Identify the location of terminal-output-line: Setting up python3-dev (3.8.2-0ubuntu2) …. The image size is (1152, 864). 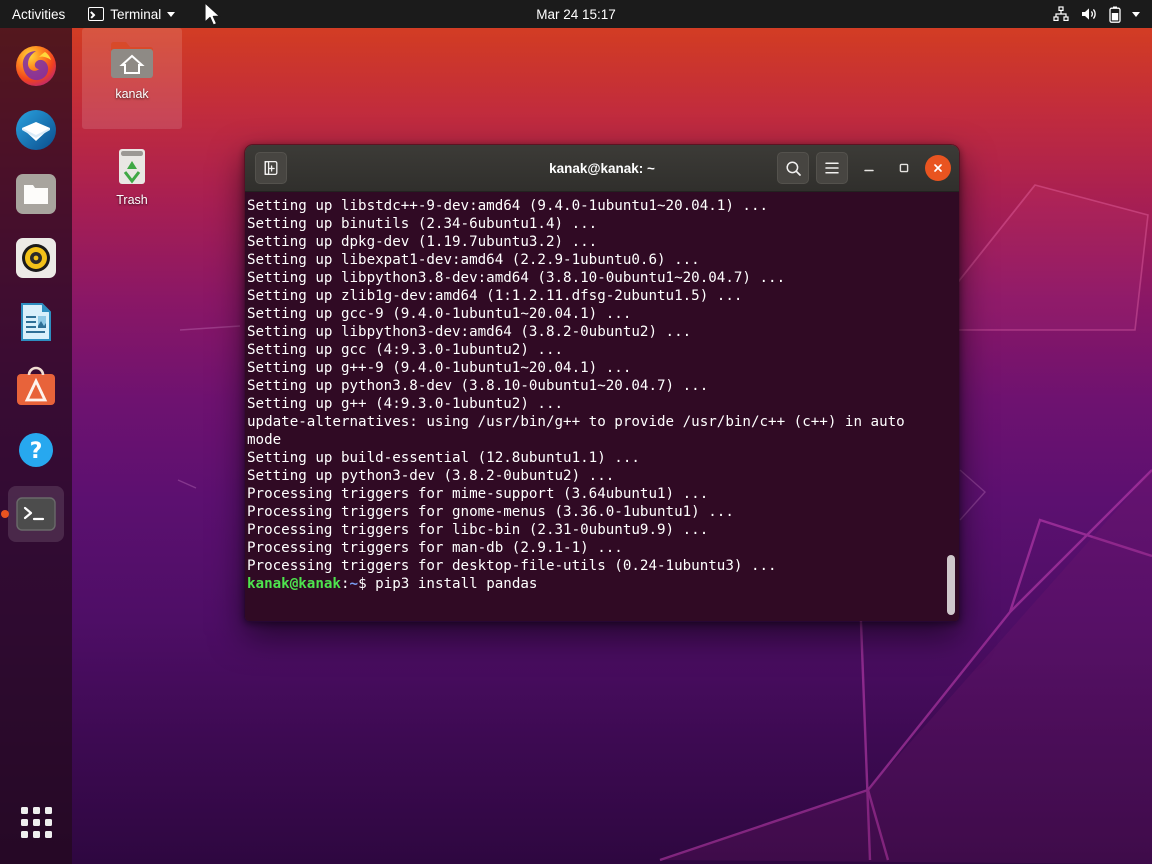
(431, 476).